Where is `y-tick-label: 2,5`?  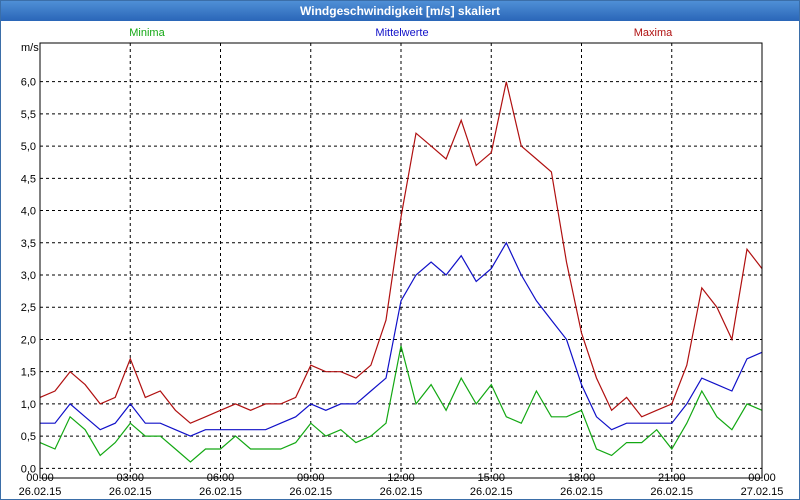
y-tick-label: 2,5 is located at coordinates (28, 308).